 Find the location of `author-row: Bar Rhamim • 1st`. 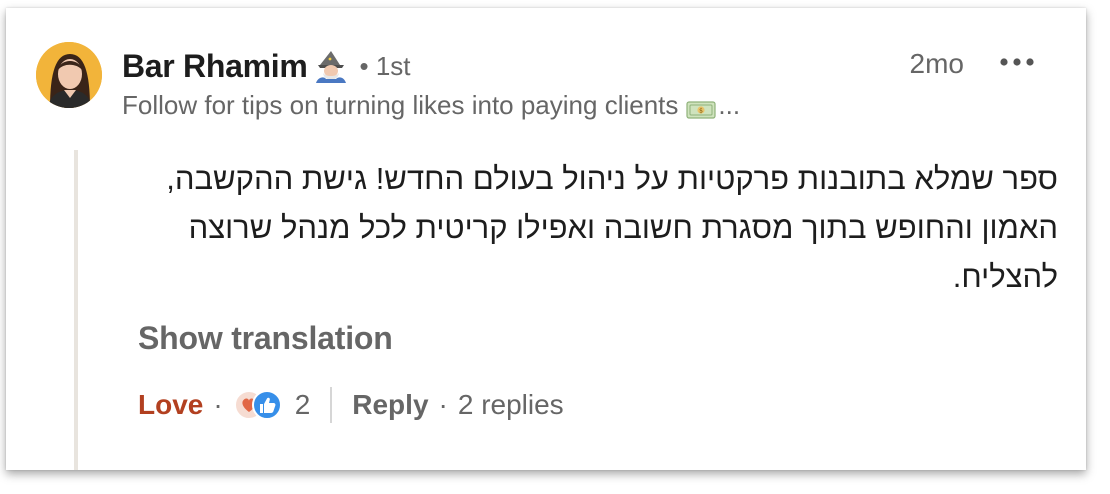

author-row: Bar Rhamim • 1st is located at coordinates (266, 66).